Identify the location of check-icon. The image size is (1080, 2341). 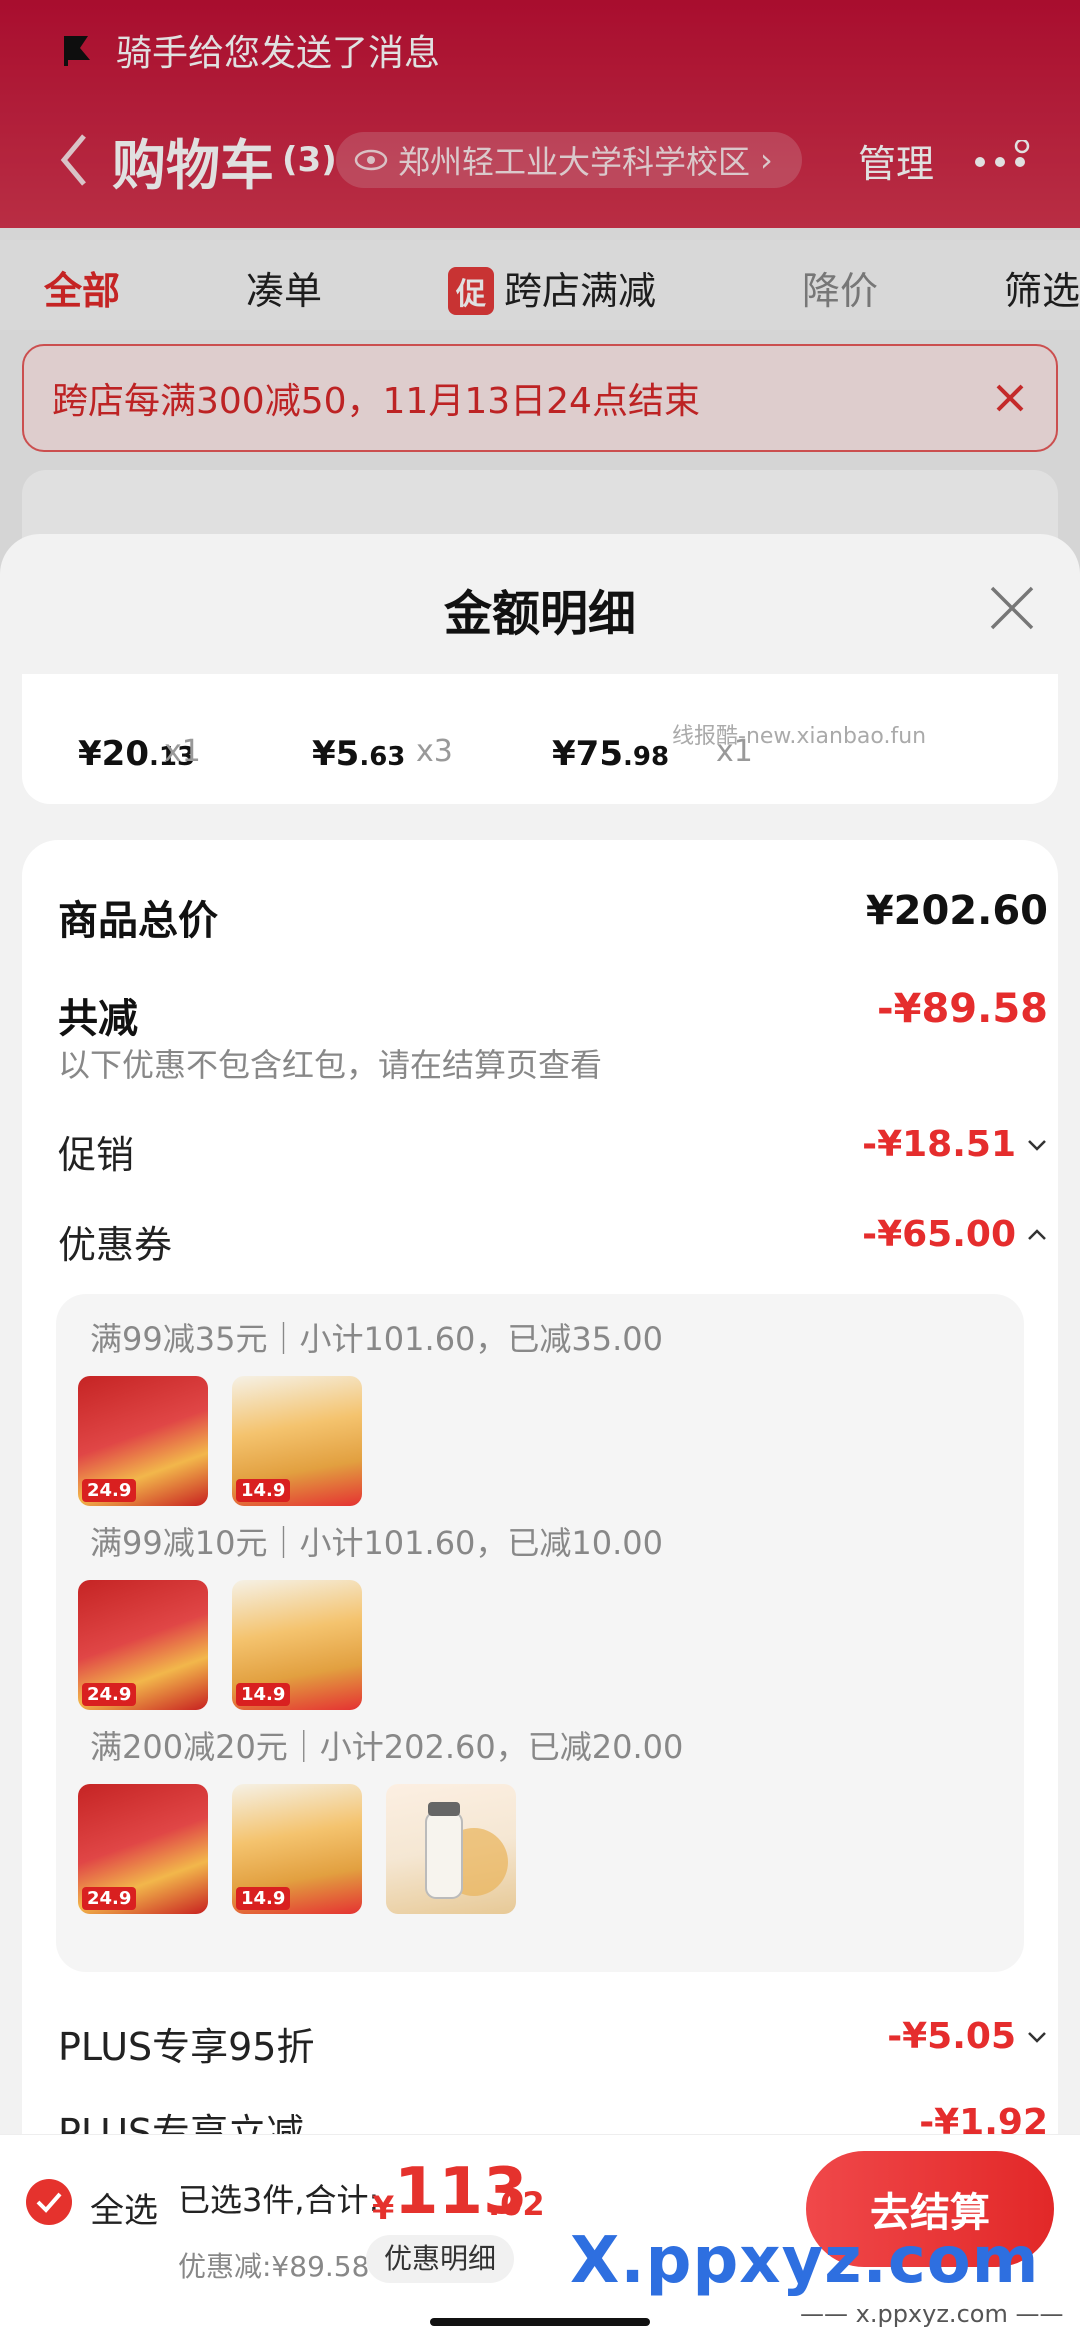
(49, 2202).